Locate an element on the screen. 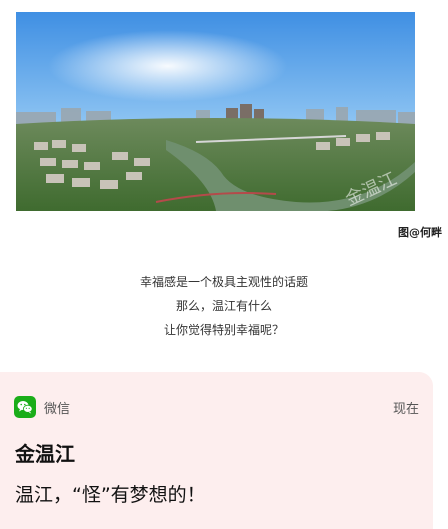 The height and width of the screenshot is (529, 448). notification-time: 现在 is located at coordinates (405, 409).